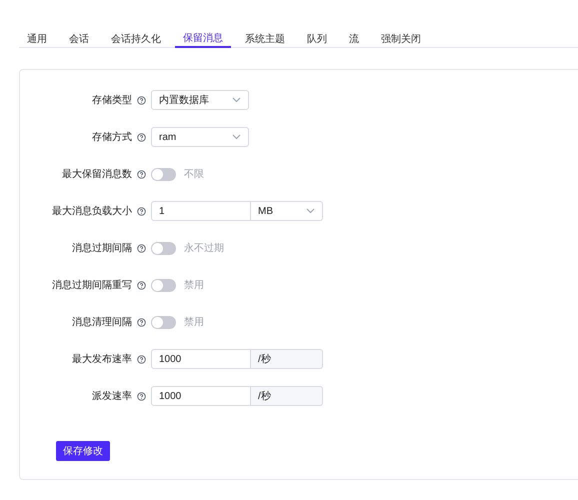  What do you see at coordinates (111, 397) in the screenshot?
I see `field-label: 派发速率` at bounding box center [111, 397].